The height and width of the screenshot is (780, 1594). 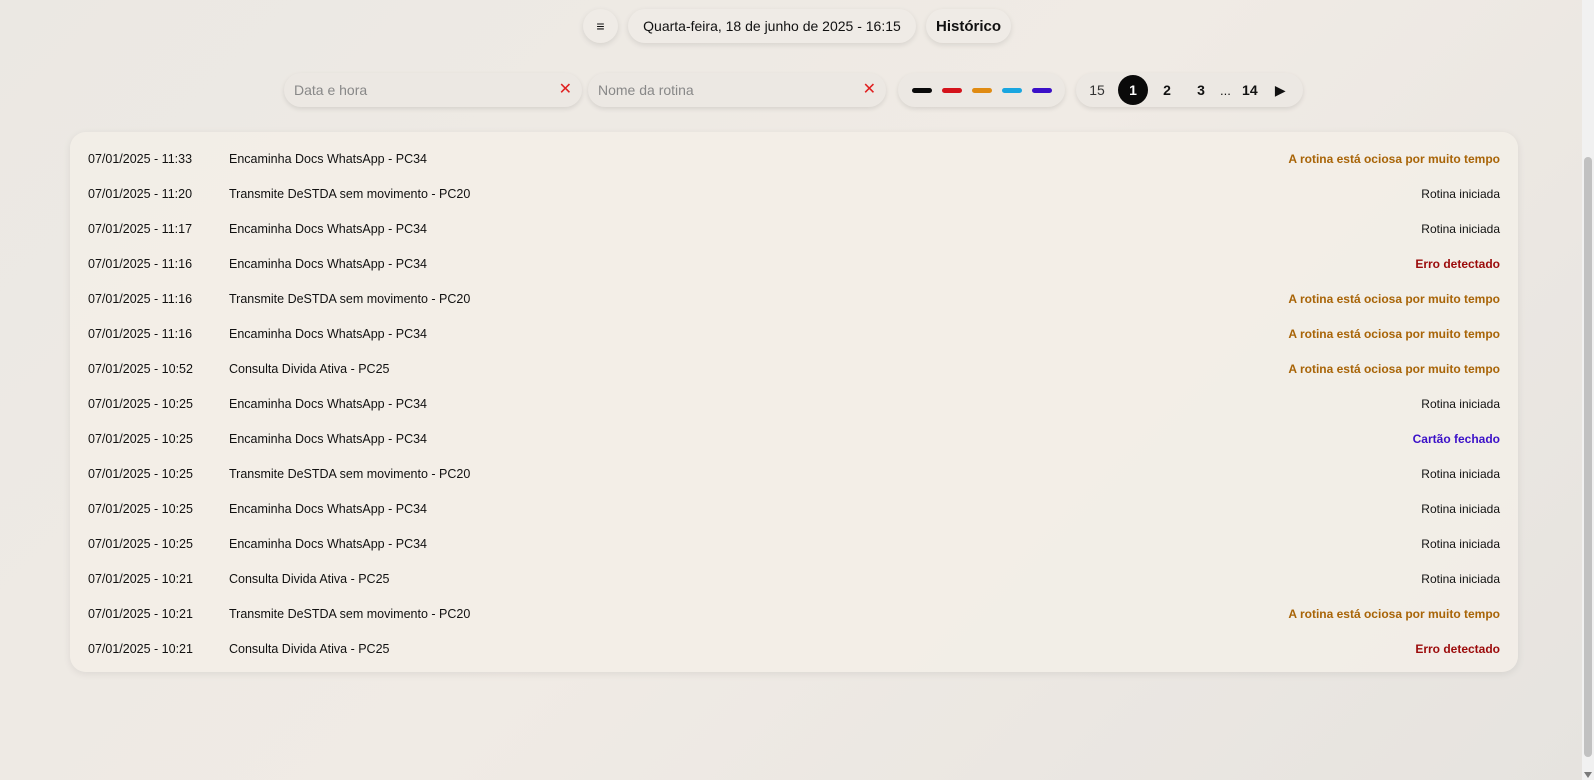 What do you see at coordinates (1201, 90) in the screenshot?
I see `page-3-button: 3` at bounding box center [1201, 90].